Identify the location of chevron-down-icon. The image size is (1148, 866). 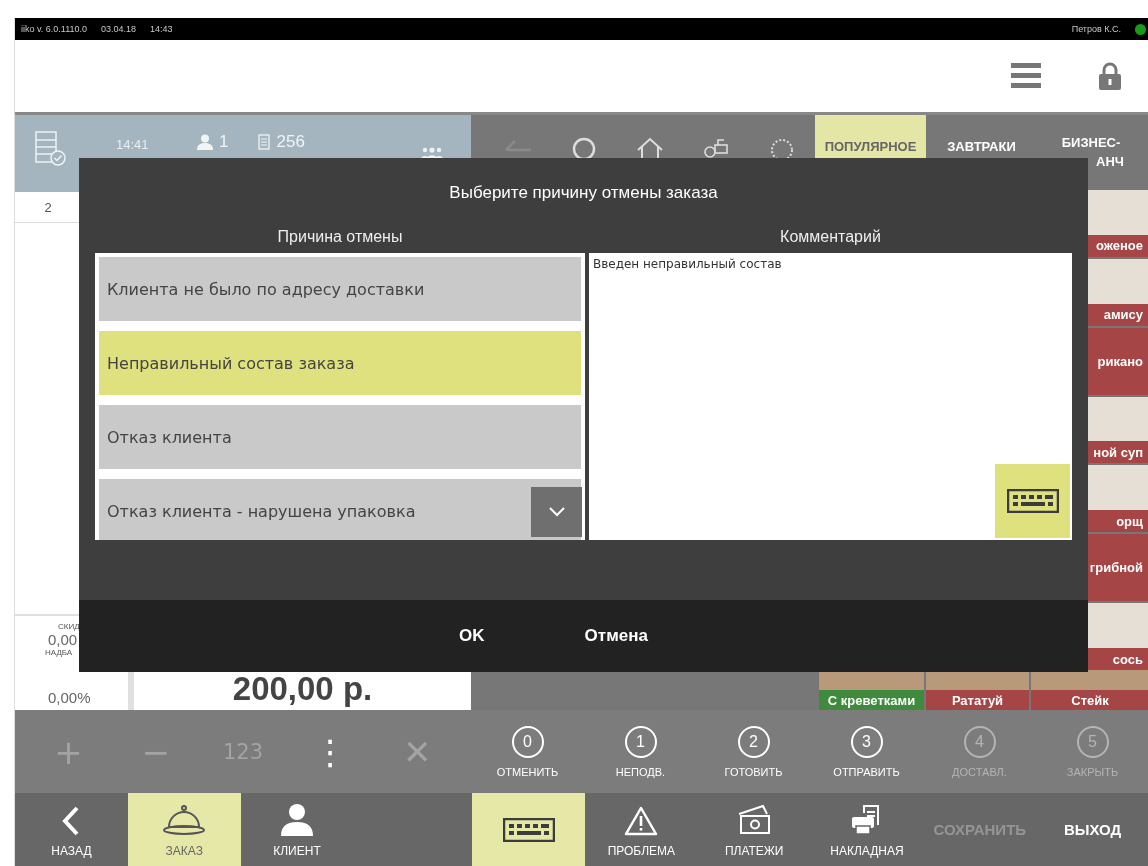
(556, 512).